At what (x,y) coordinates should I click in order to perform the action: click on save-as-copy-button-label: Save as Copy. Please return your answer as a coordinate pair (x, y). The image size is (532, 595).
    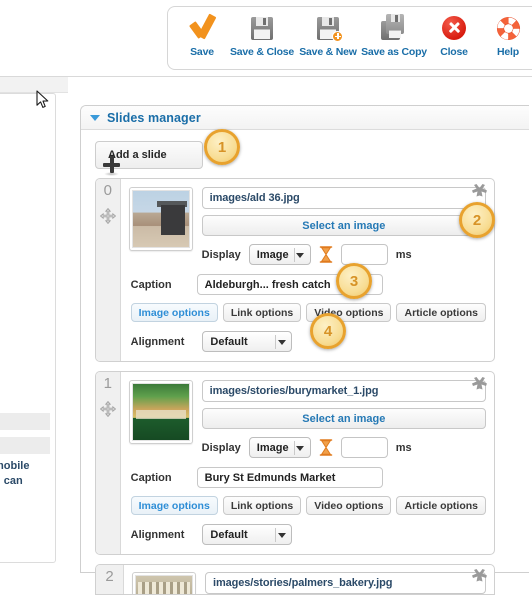
    Looking at the image, I should click on (394, 52).